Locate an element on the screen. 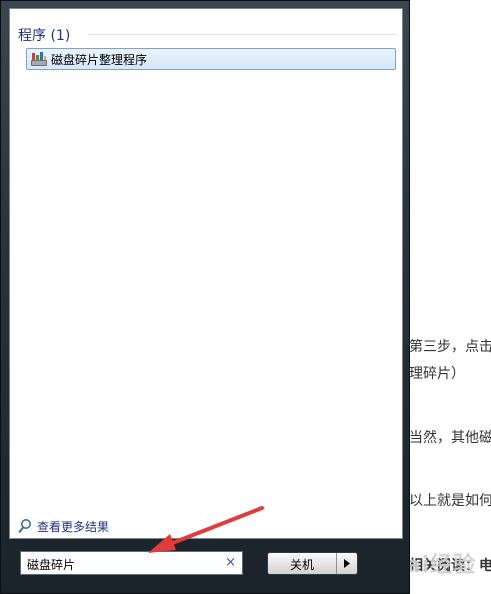  article-line: 以上就是如何 is located at coordinates (450, 501).